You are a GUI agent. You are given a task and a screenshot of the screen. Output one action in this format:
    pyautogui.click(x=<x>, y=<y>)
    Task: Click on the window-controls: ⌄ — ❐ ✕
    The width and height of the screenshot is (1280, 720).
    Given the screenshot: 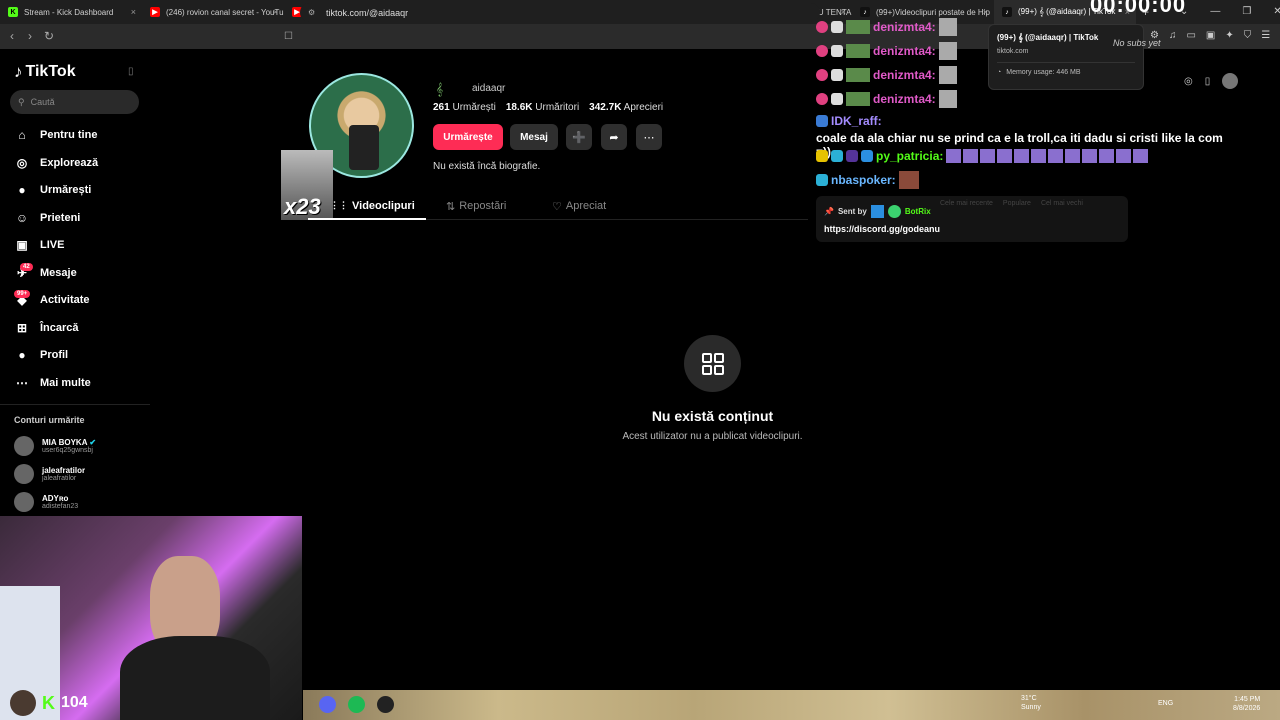 What is the action you would take?
    pyautogui.click(x=1230, y=11)
    